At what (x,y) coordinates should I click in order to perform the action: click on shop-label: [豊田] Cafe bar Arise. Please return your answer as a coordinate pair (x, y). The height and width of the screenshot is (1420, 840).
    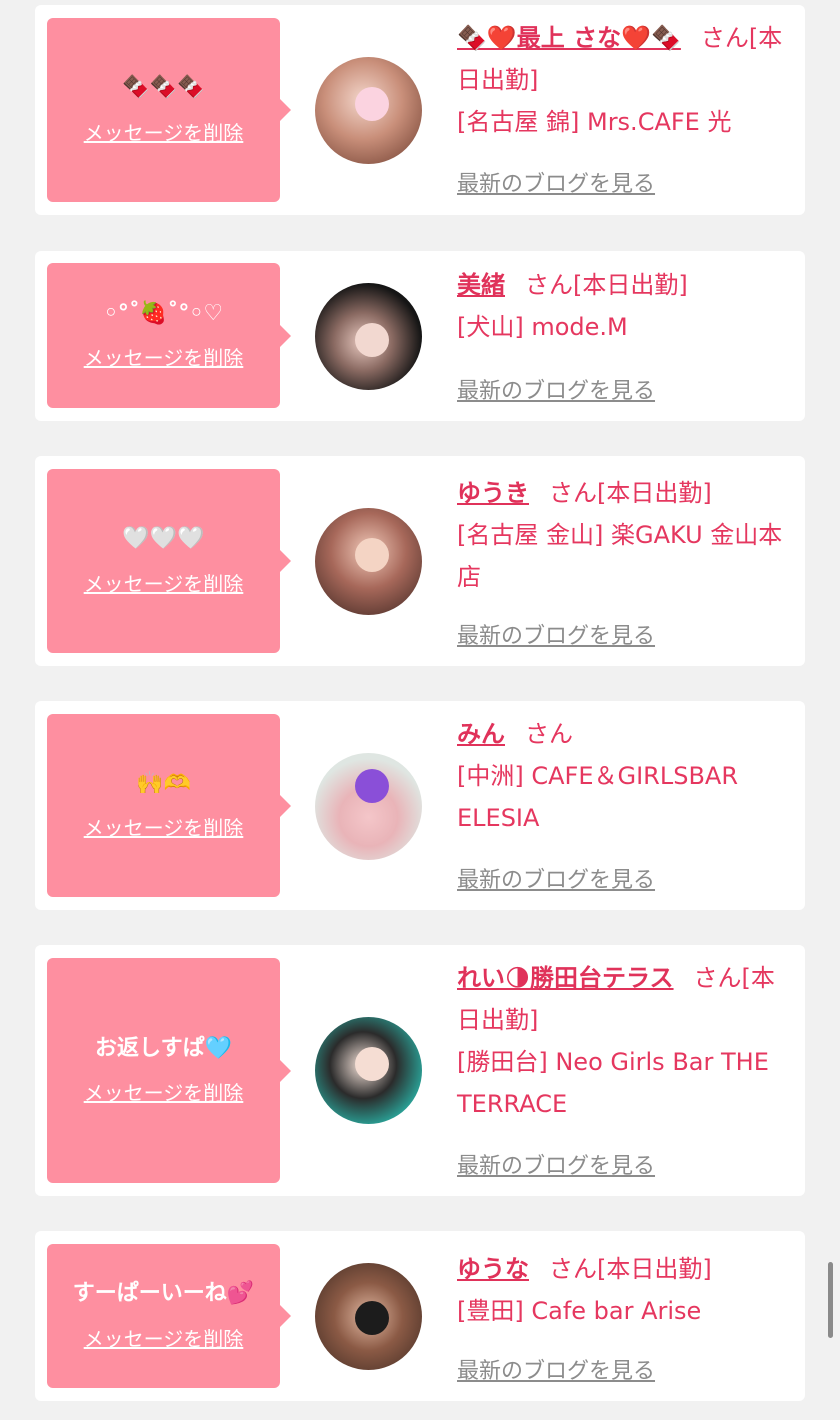
    Looking at the image, I should click on (579, 1311).